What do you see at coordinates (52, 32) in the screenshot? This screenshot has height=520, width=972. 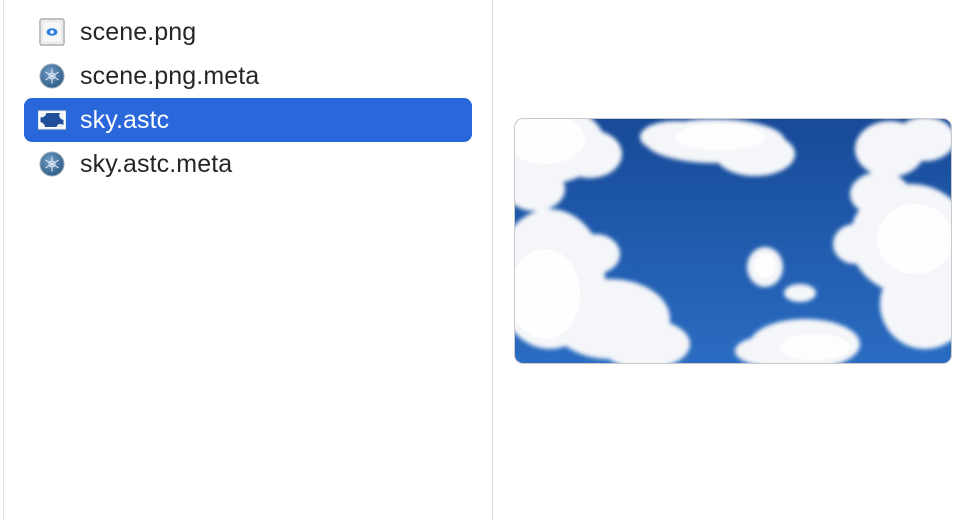 I see `png-file-icon` at bounding box center [52, 32].